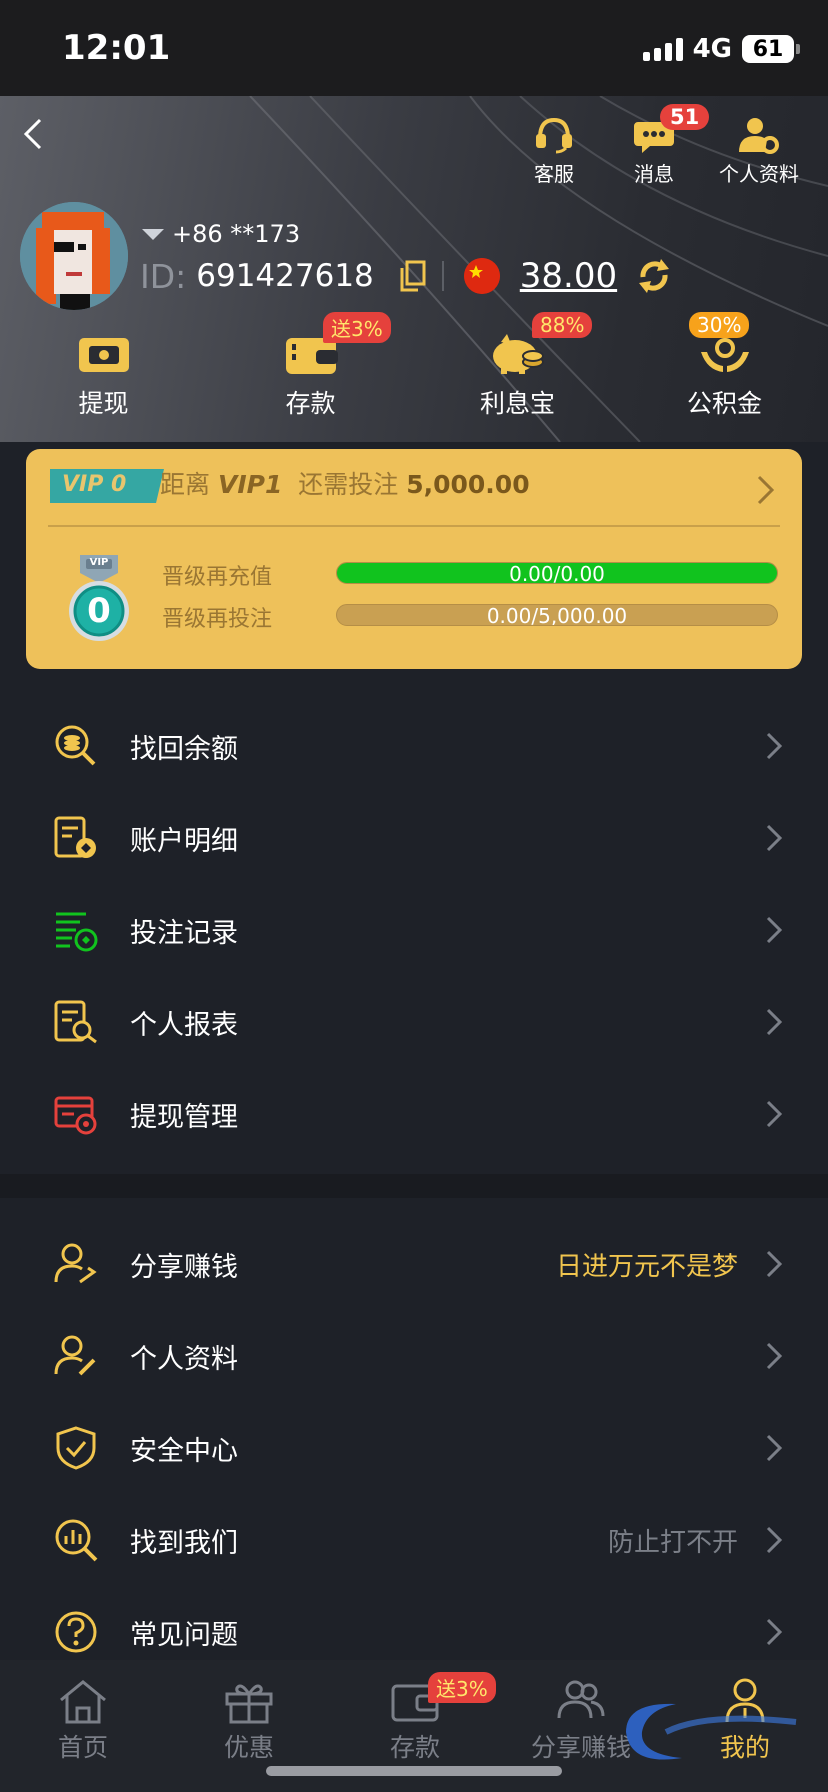 This screenshot has width=828, height=1792. I want to click on back-button, so click(34, 134).